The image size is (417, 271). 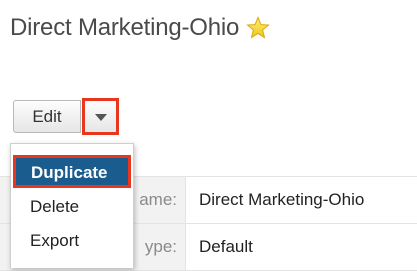 I want to click on edit-button: Edit, so click(x=47, y=116).